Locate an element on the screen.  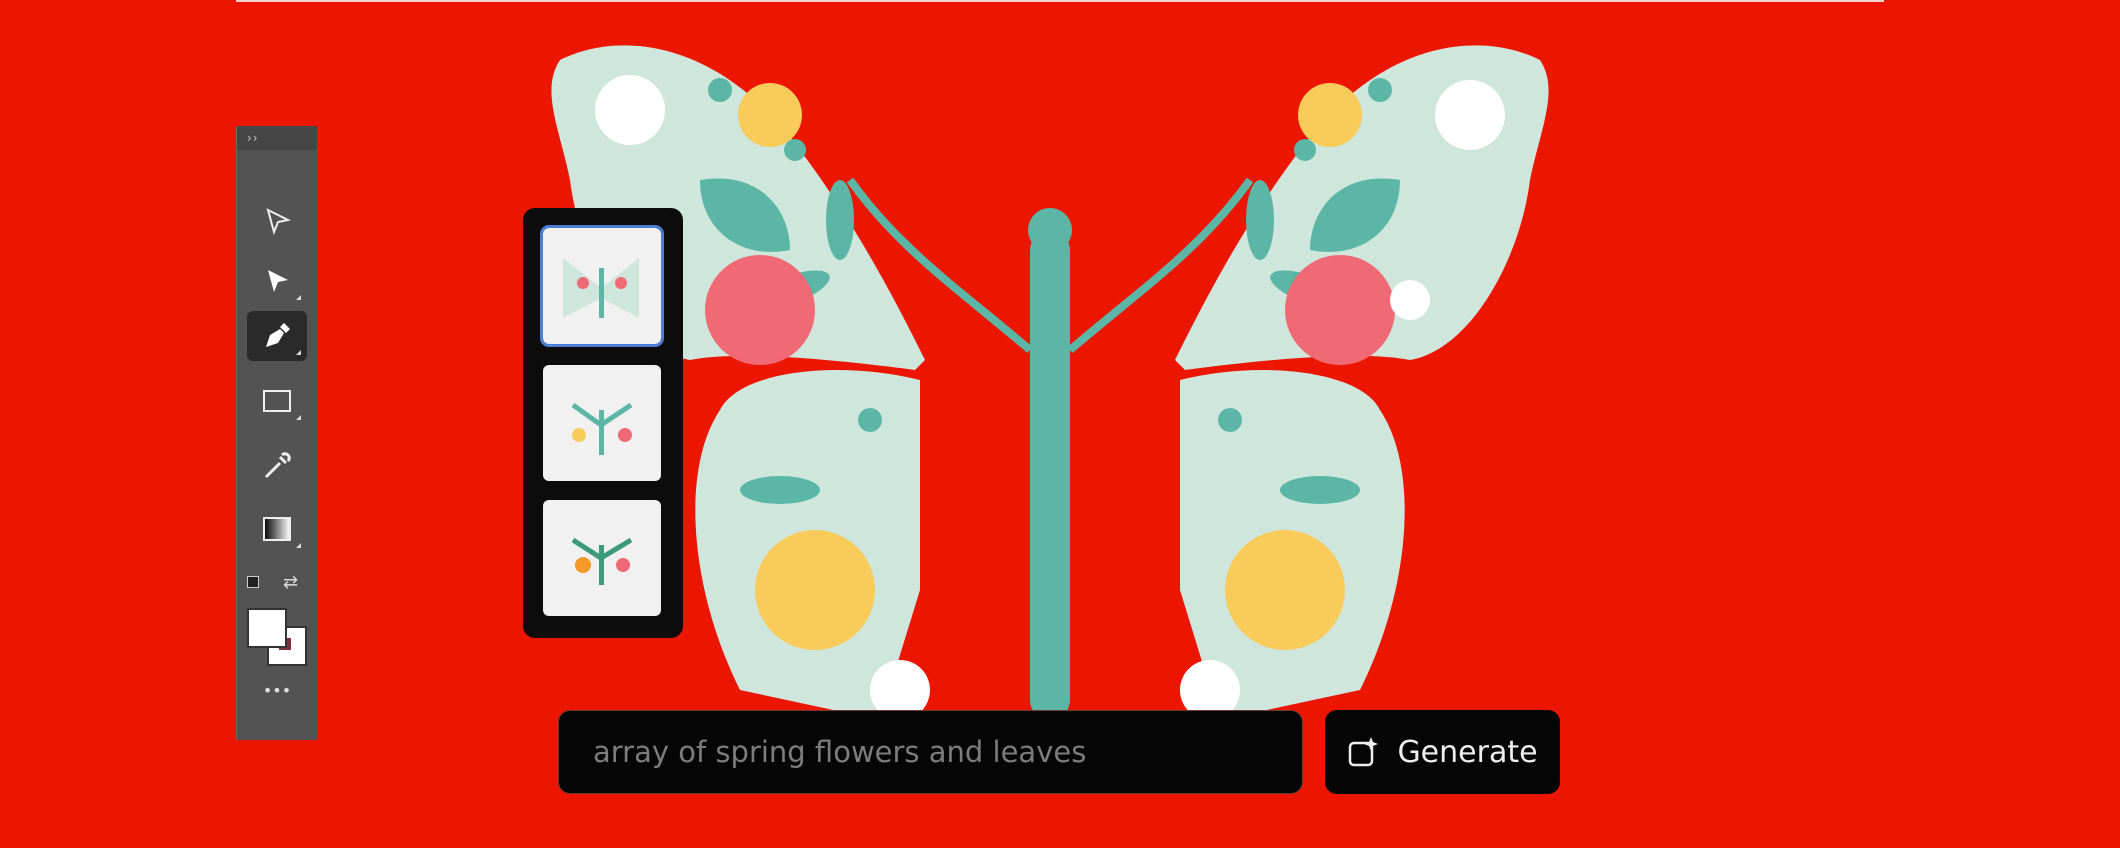
generate-button: Generate is located at coordinates (1442, 752).